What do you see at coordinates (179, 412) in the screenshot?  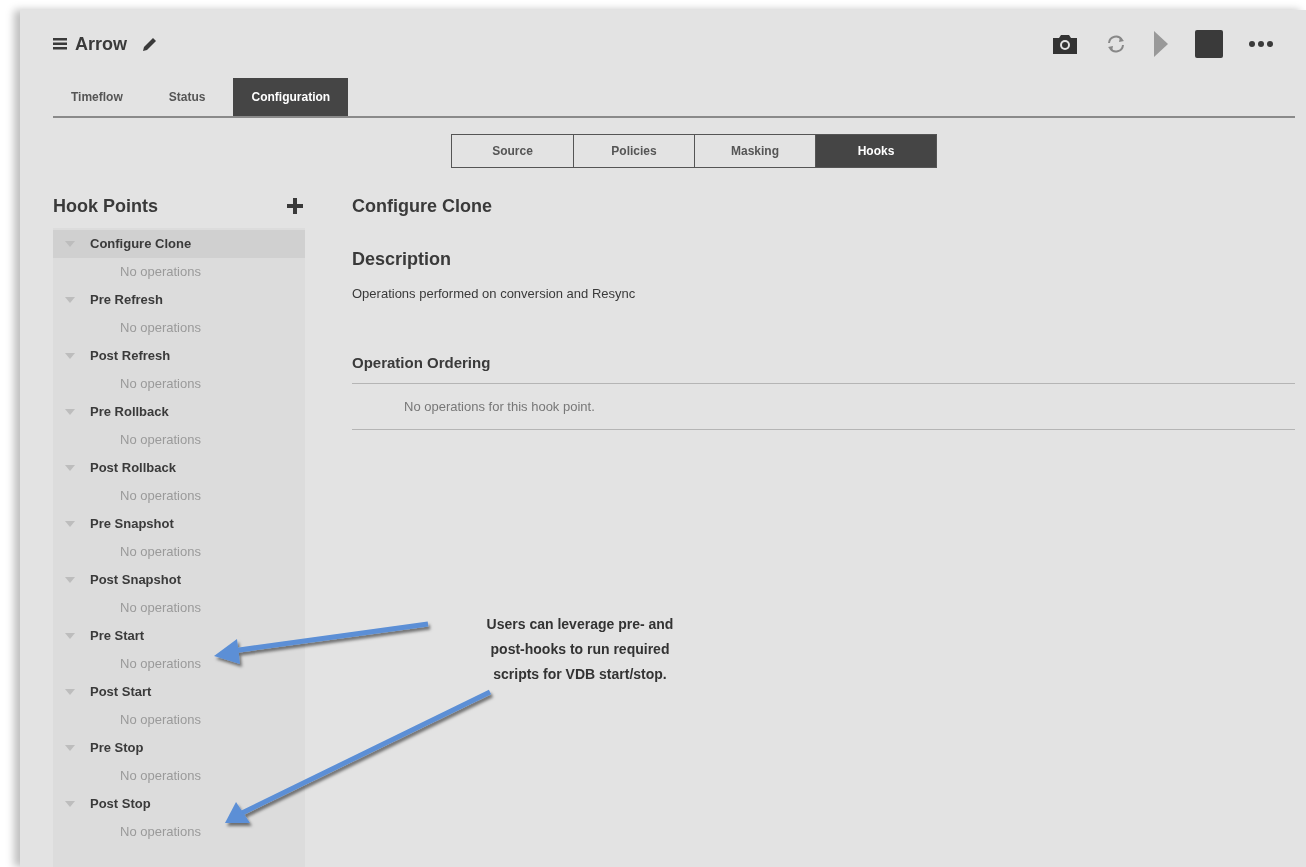 I see `hook-item: Pre Rollback` at bounding box center [179, 412].